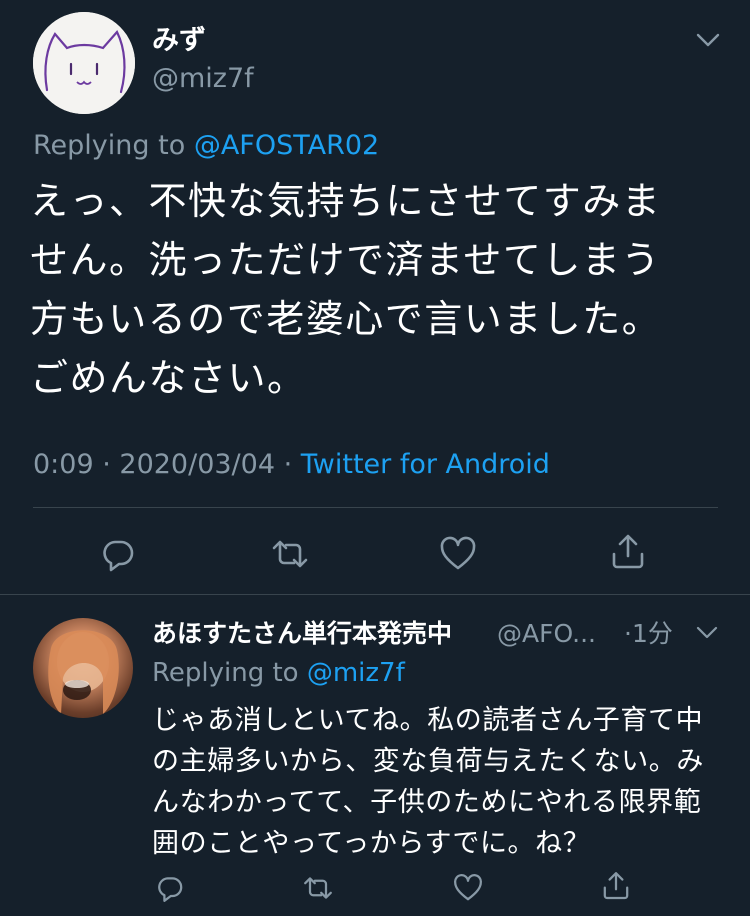 Image resolution: width=750 pixels, height=916 pixels. I want to click on user-handle: @miz7f, so click(203, 79).